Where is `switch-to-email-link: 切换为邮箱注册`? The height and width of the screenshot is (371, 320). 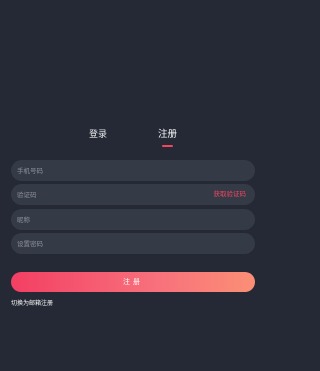
switch-to-email-link: 切换为邮箱注册 is located at coordinates (32, 303).